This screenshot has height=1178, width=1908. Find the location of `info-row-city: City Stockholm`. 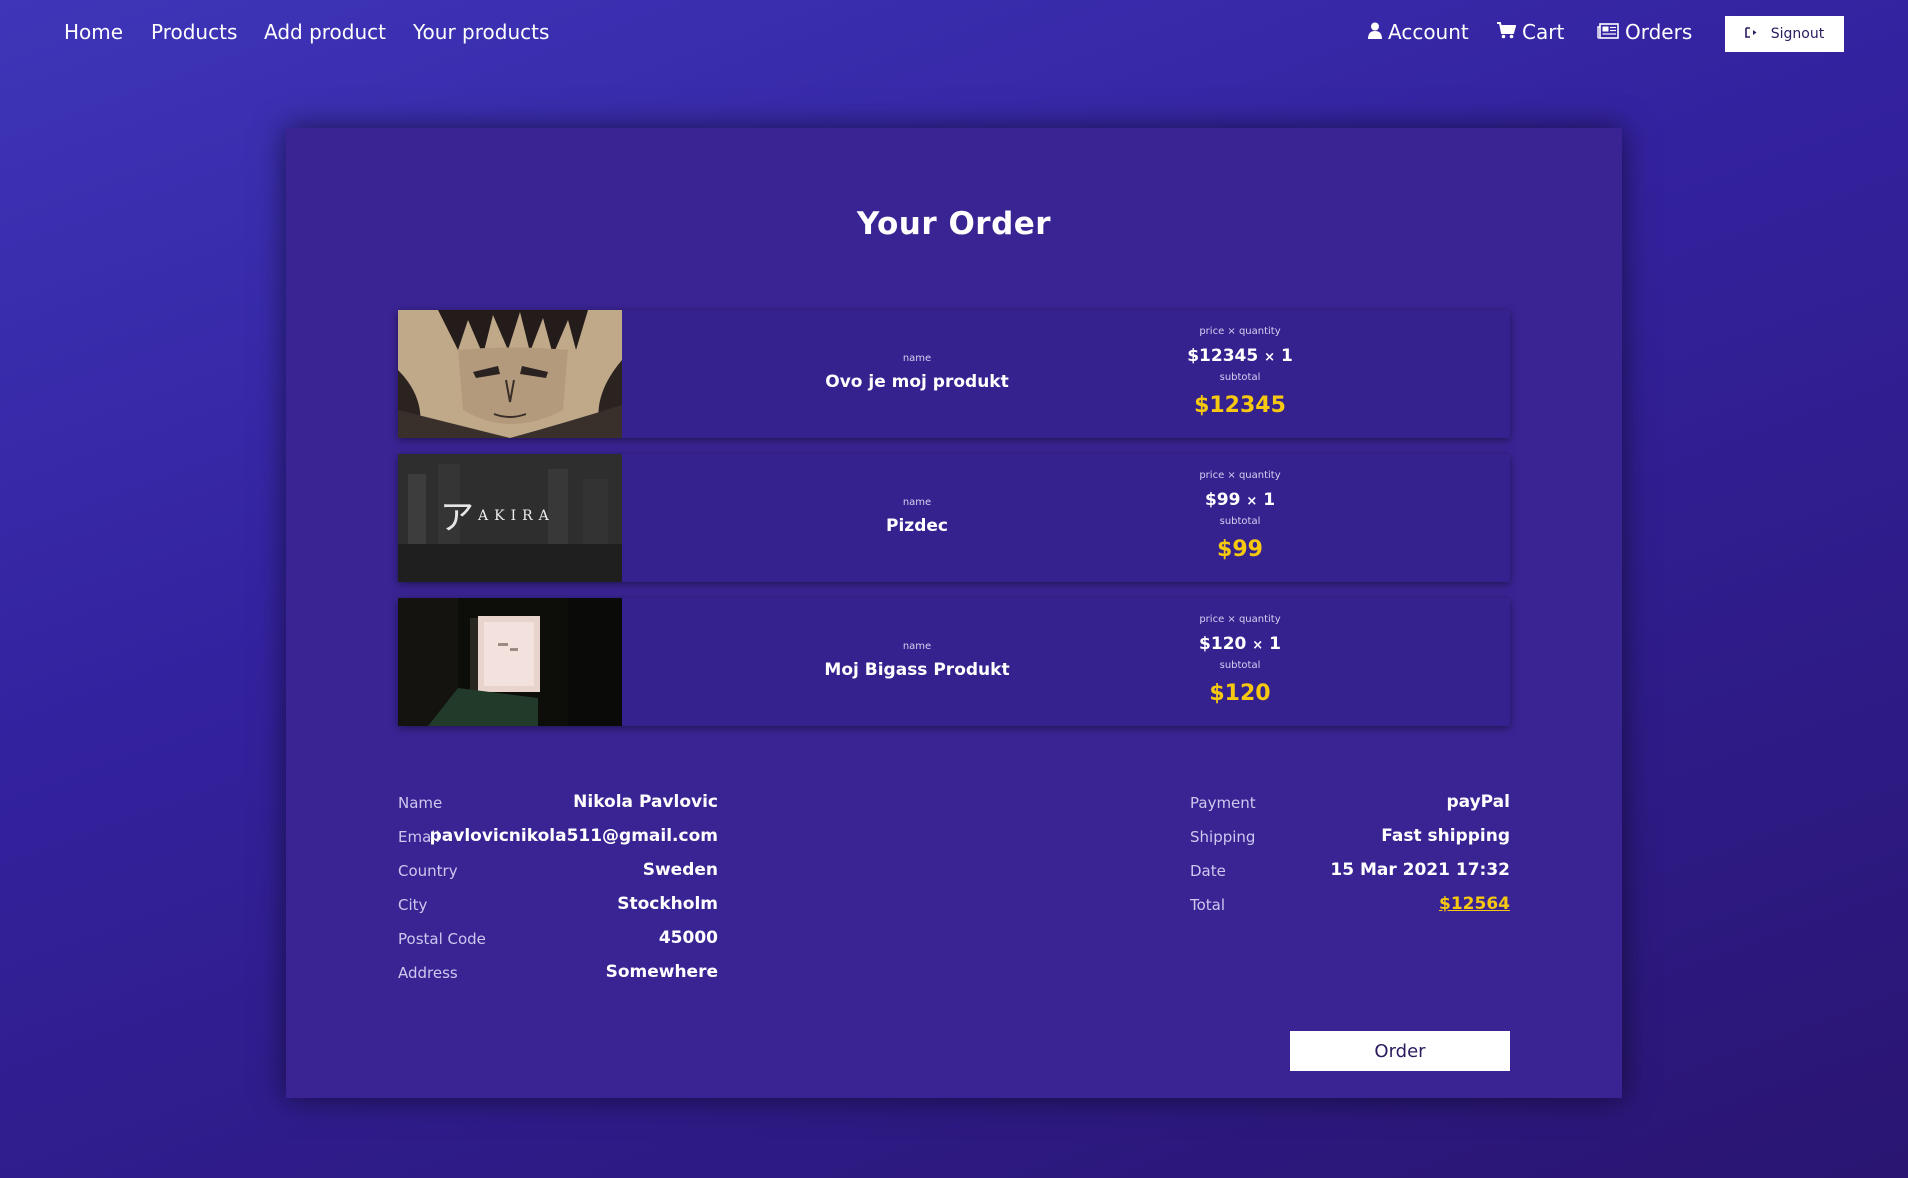

info-row-city: City Stockholm is located at coordinates (558, 906).